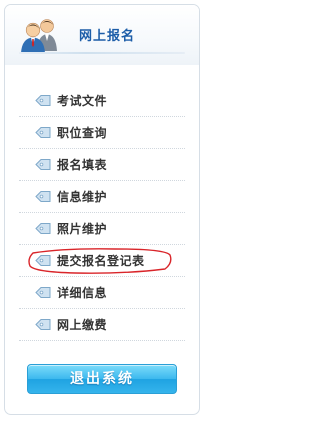 The width and height of the screenshot is (320, 424). Describe the element at coordinates (107, 36) in the screenshot. I see `sidebar-title: 网上报名` at that location.